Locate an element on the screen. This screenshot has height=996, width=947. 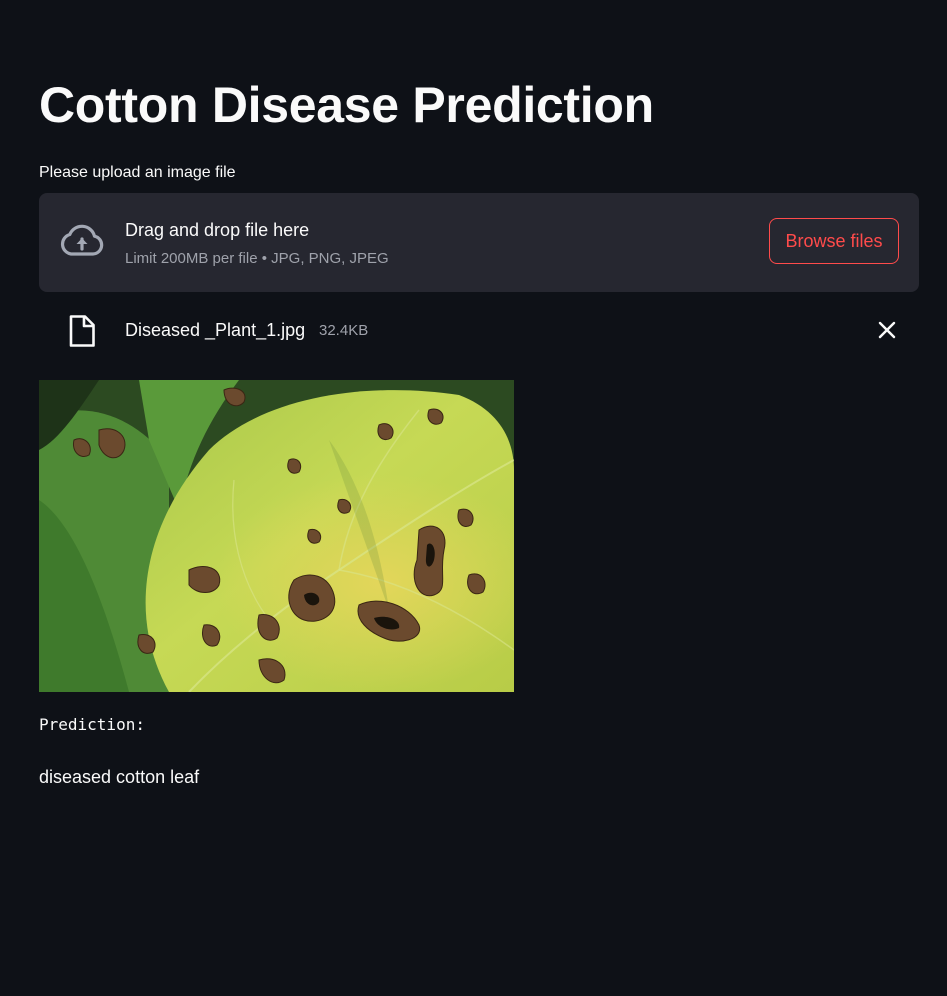
uploaded-file-size: 32.4KB is located at coordinates (344, 330).